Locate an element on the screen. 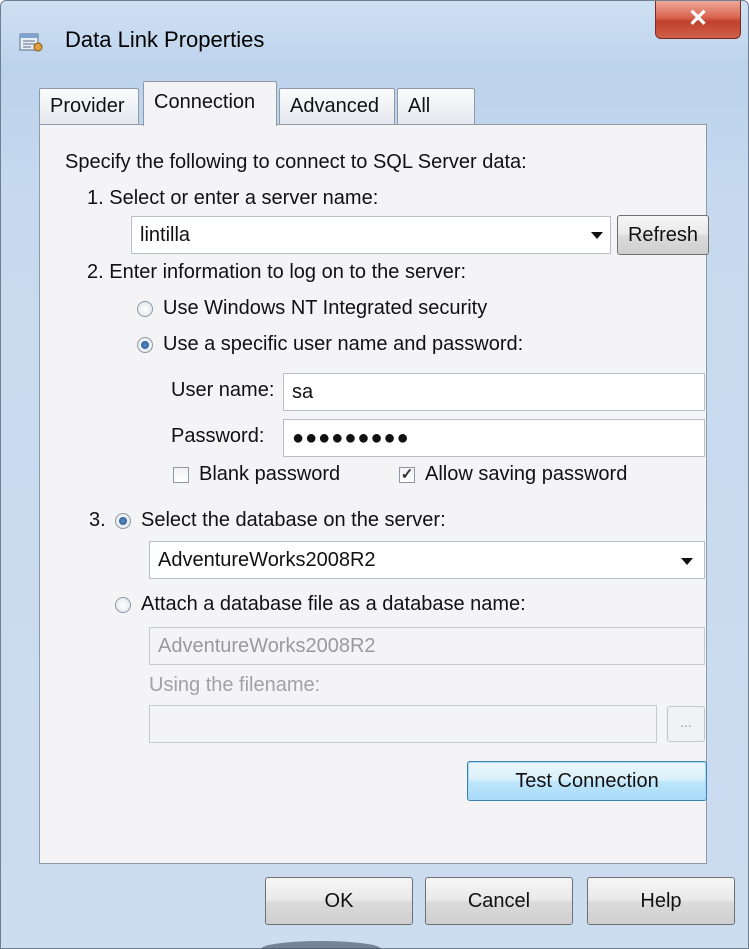  test-connection-label: Test Connection is located at coordinates (587, 781).